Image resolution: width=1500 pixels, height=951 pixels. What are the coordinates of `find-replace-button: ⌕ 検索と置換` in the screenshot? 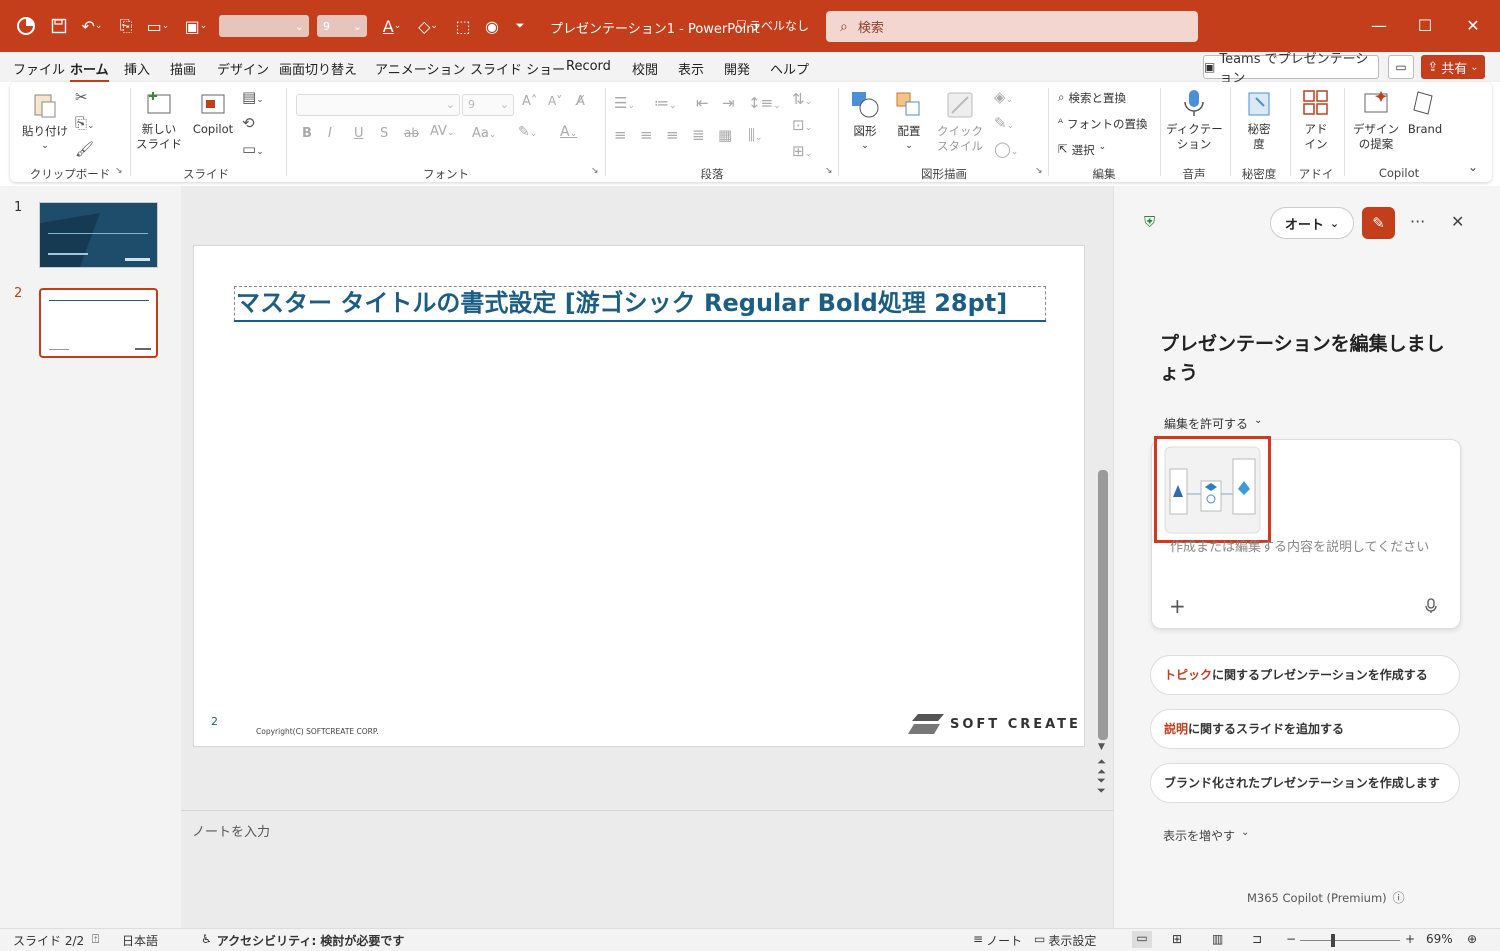 It's located at (1092, 98).